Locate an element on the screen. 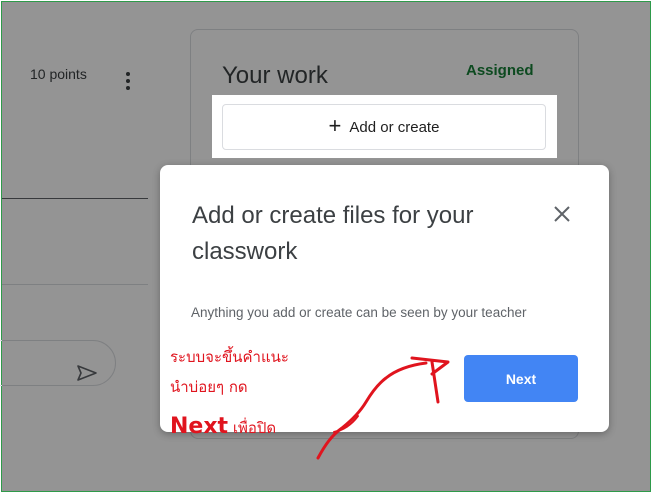 This screenshot has height=495, width=653. dialog-title: Add or create files for your classwork is located at coordinates (333, 233).